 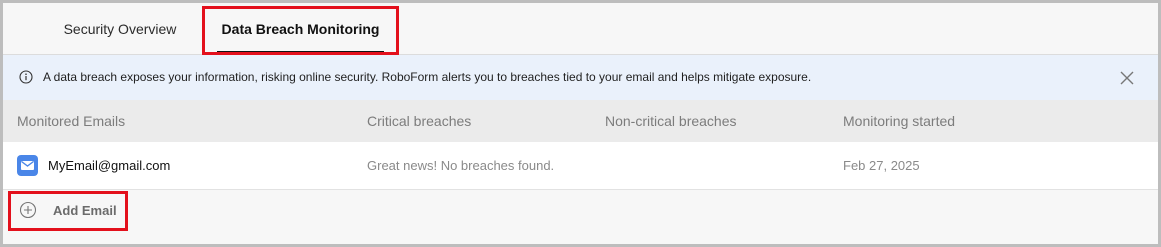 What do you see at coordinates (671, 121) in the screenshot?
I see `column-header-non-critical-breaches: Non-critical breaches` at bounding box center [671, 121].